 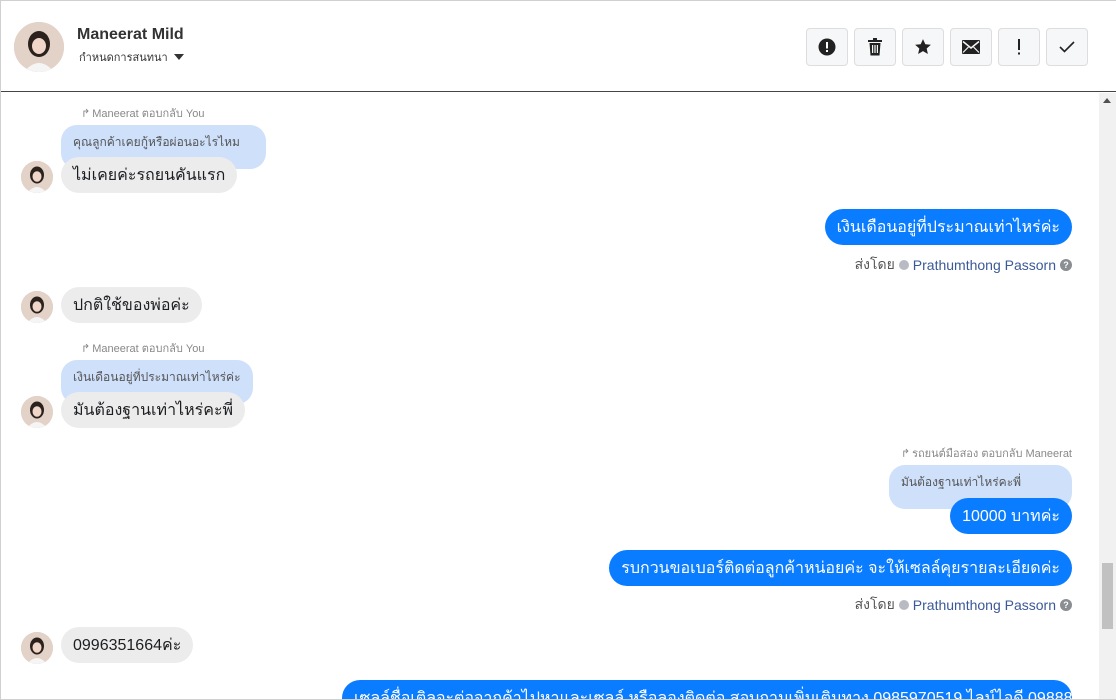 What do you see at coordinates (1107, 100) in the screenshot?
I see `scroll-up-arrow-icon` at bounding box center [1107, 100].